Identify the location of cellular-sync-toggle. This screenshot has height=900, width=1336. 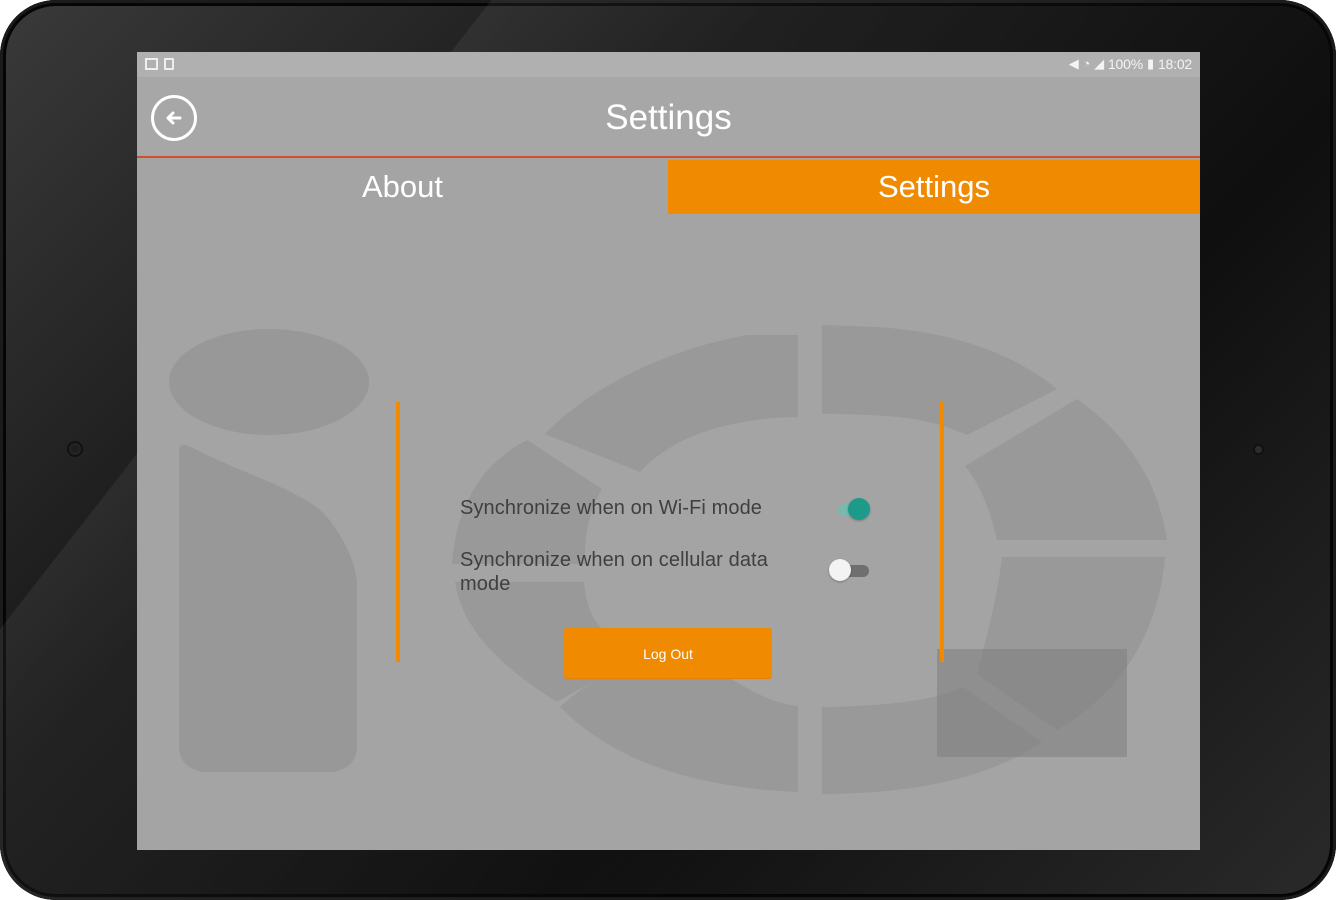
(849, 571).